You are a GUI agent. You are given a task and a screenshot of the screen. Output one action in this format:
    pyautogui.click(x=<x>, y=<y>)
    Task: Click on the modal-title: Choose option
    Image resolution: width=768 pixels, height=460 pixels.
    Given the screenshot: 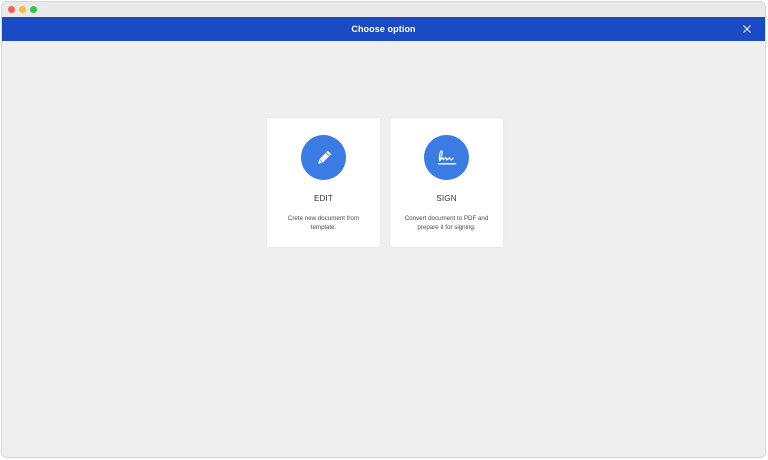 What is the action you would take?
    pyautogui.click(x=383, y=29)
    